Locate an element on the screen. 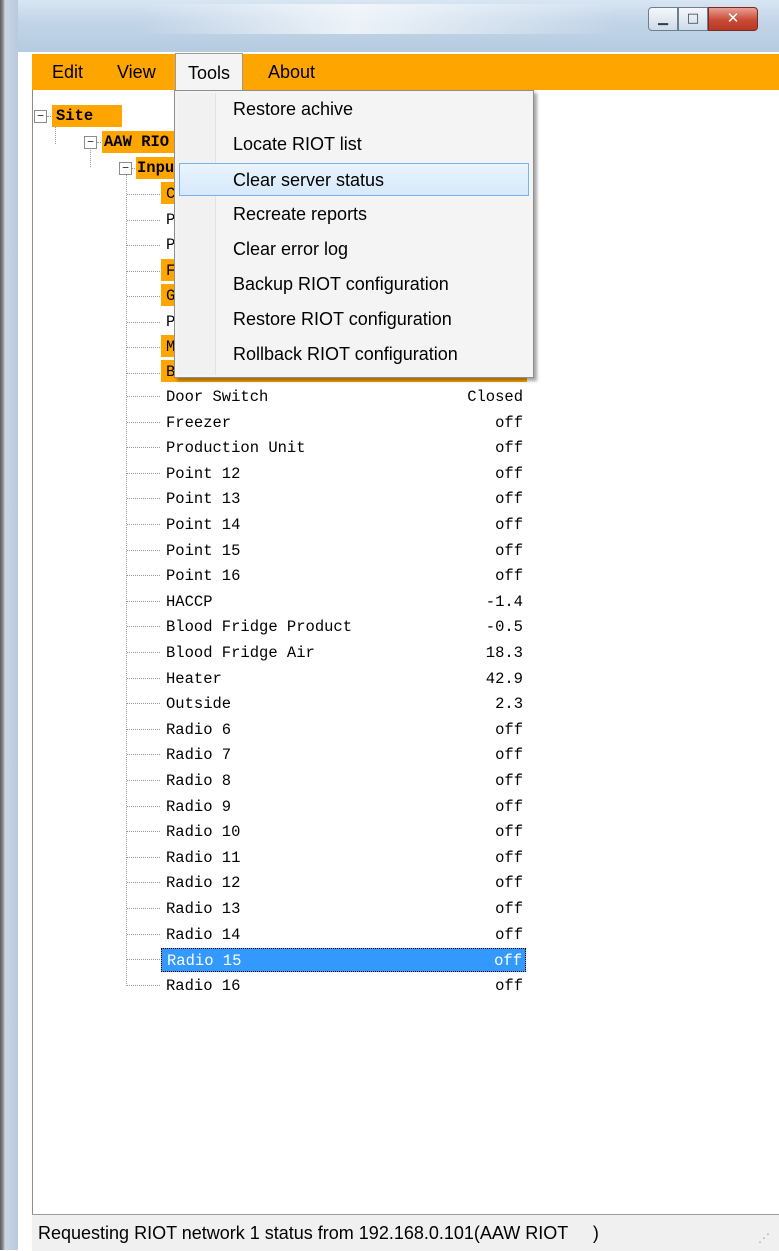  tree-row-label: Point 13 is located at coordinates (203, 499).